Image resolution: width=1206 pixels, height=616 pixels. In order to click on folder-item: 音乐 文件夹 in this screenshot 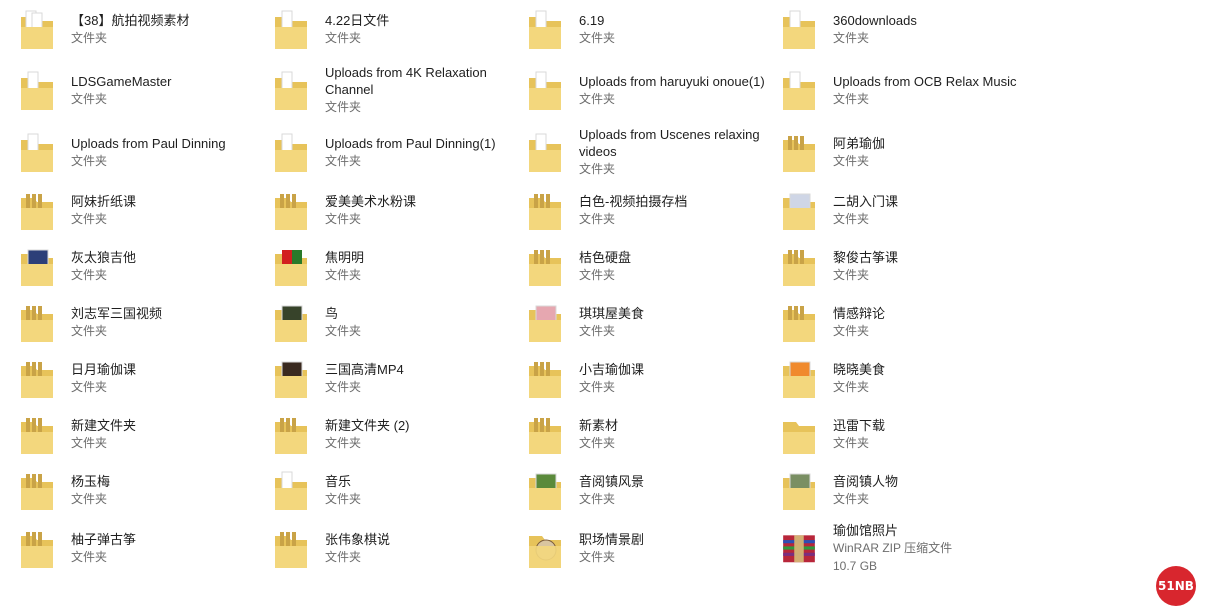, I will do `click(397, 490)`.